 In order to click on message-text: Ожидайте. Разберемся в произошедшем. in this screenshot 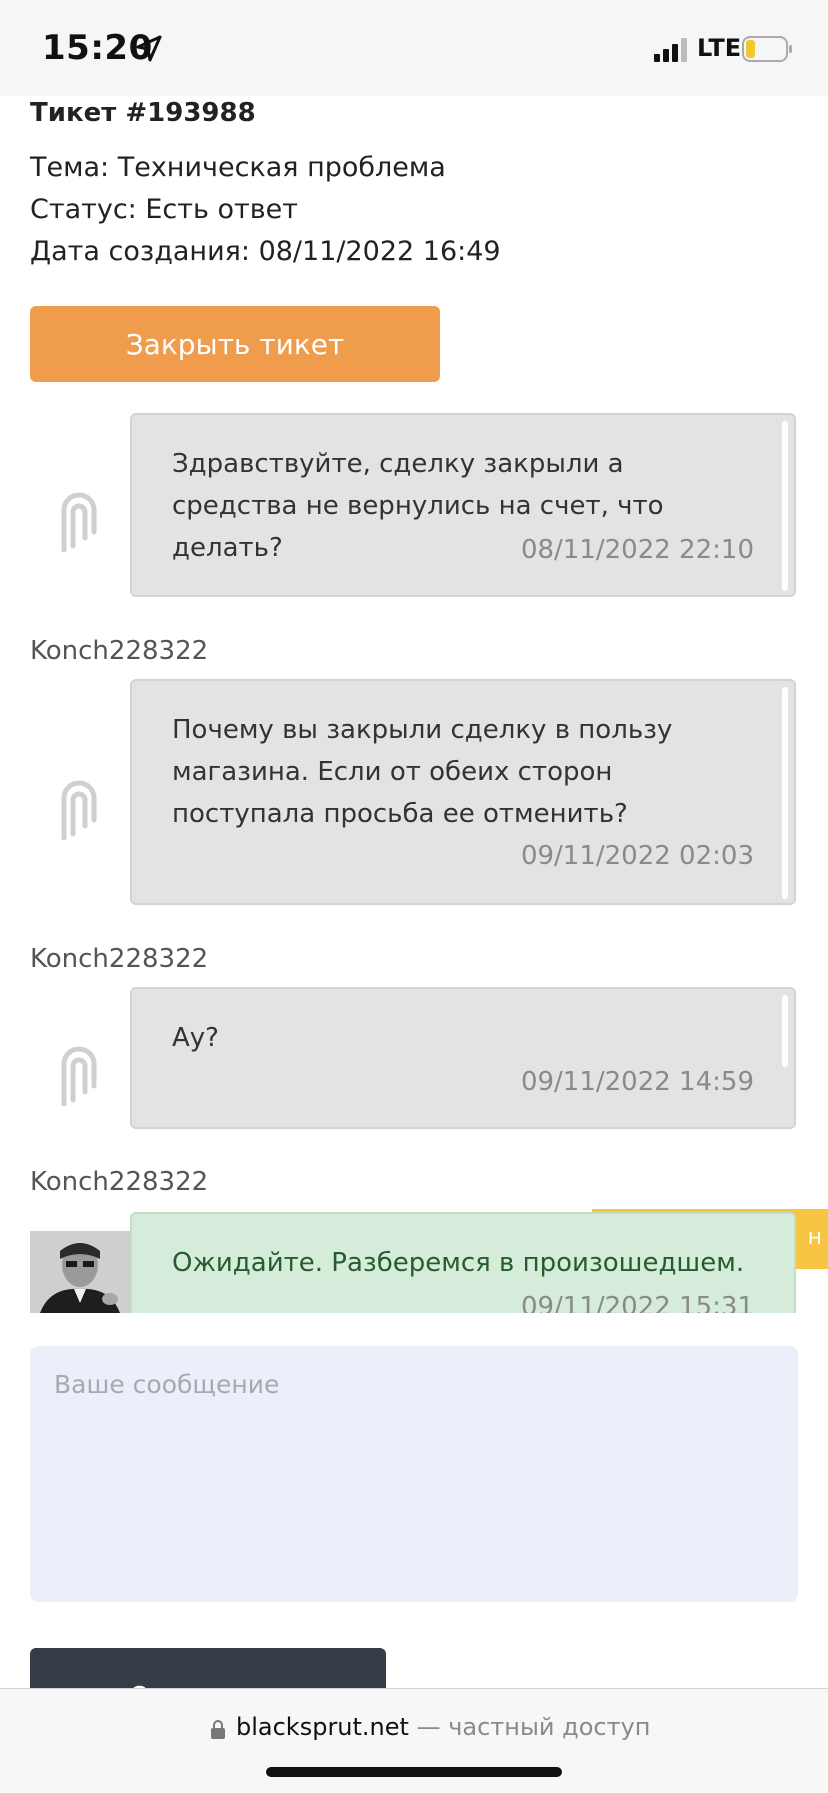, I will do `click(458, 1263)`.